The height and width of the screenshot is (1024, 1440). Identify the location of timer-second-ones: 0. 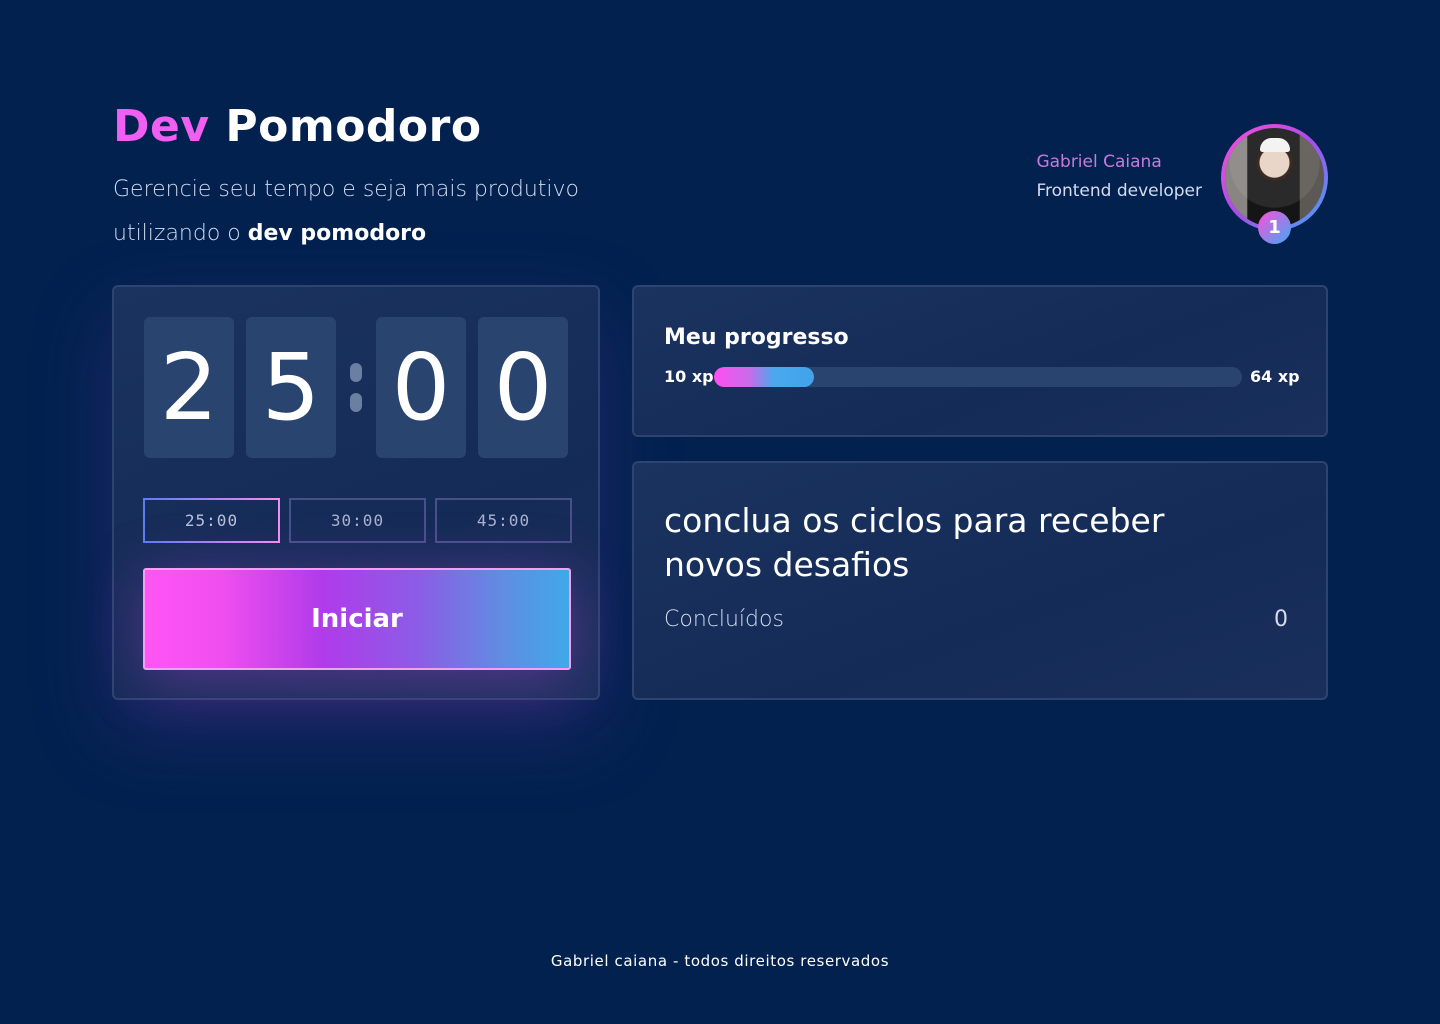
(523, 387).